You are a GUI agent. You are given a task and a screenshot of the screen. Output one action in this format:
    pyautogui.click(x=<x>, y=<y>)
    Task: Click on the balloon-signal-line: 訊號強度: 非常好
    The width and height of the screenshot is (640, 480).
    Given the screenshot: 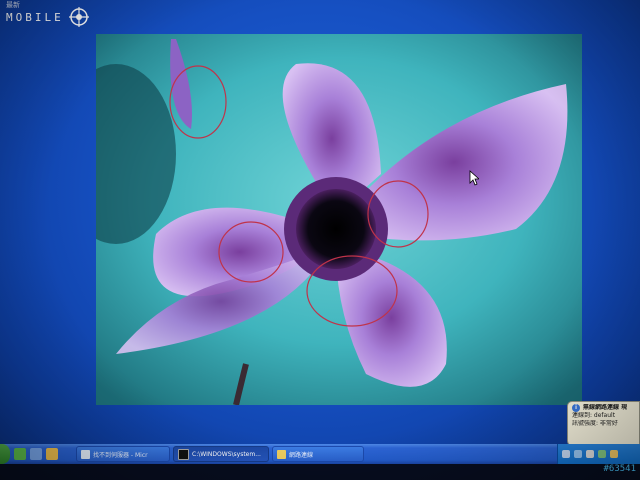 What is the action you would take?
    pyautogui.click(x=595, y=423)
    